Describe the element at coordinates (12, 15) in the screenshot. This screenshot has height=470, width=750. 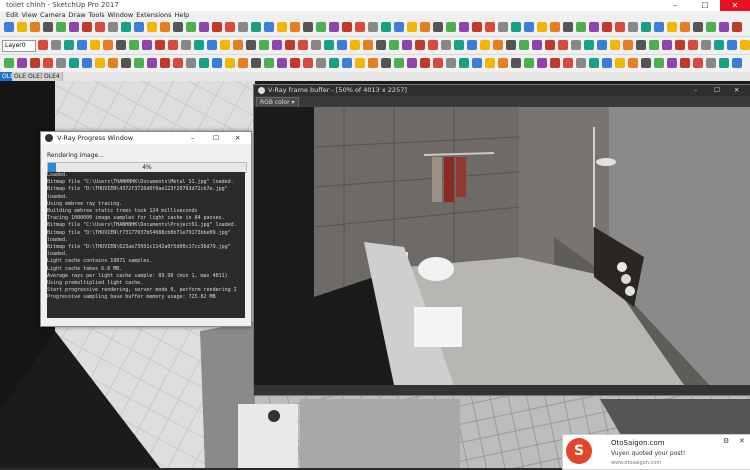
I see `menu-edit: Edit` at that location.